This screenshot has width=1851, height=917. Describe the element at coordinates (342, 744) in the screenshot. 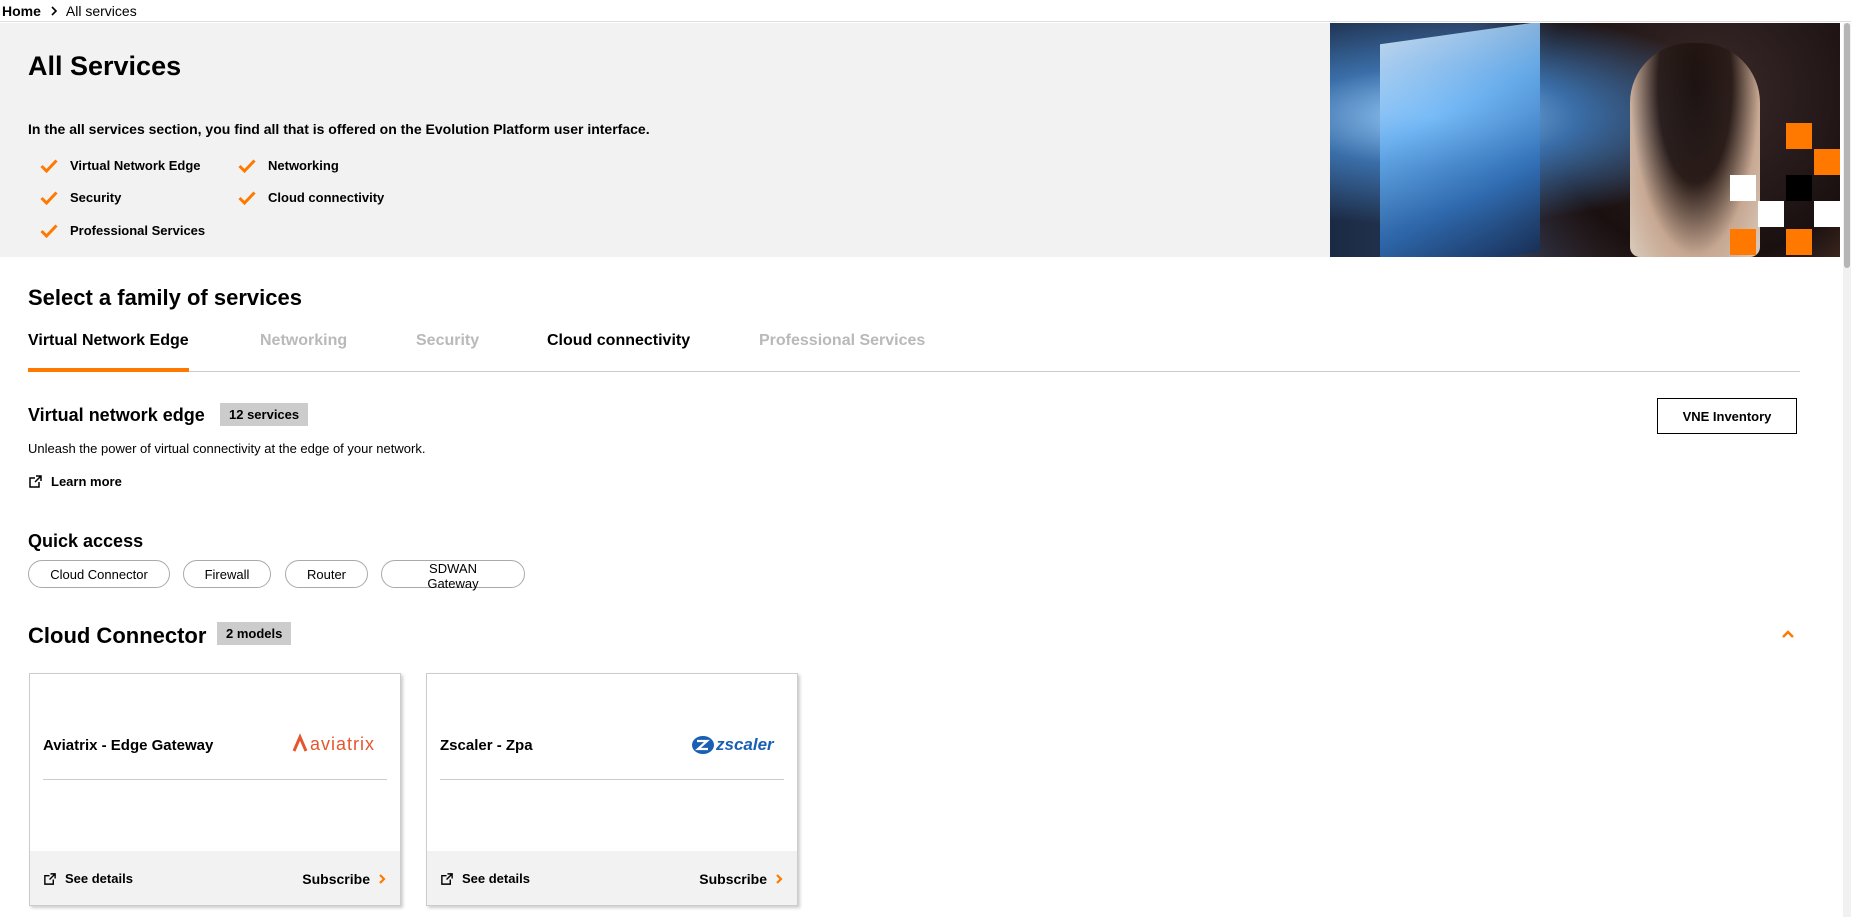

I see `svg-text: aviatrix` at that location.